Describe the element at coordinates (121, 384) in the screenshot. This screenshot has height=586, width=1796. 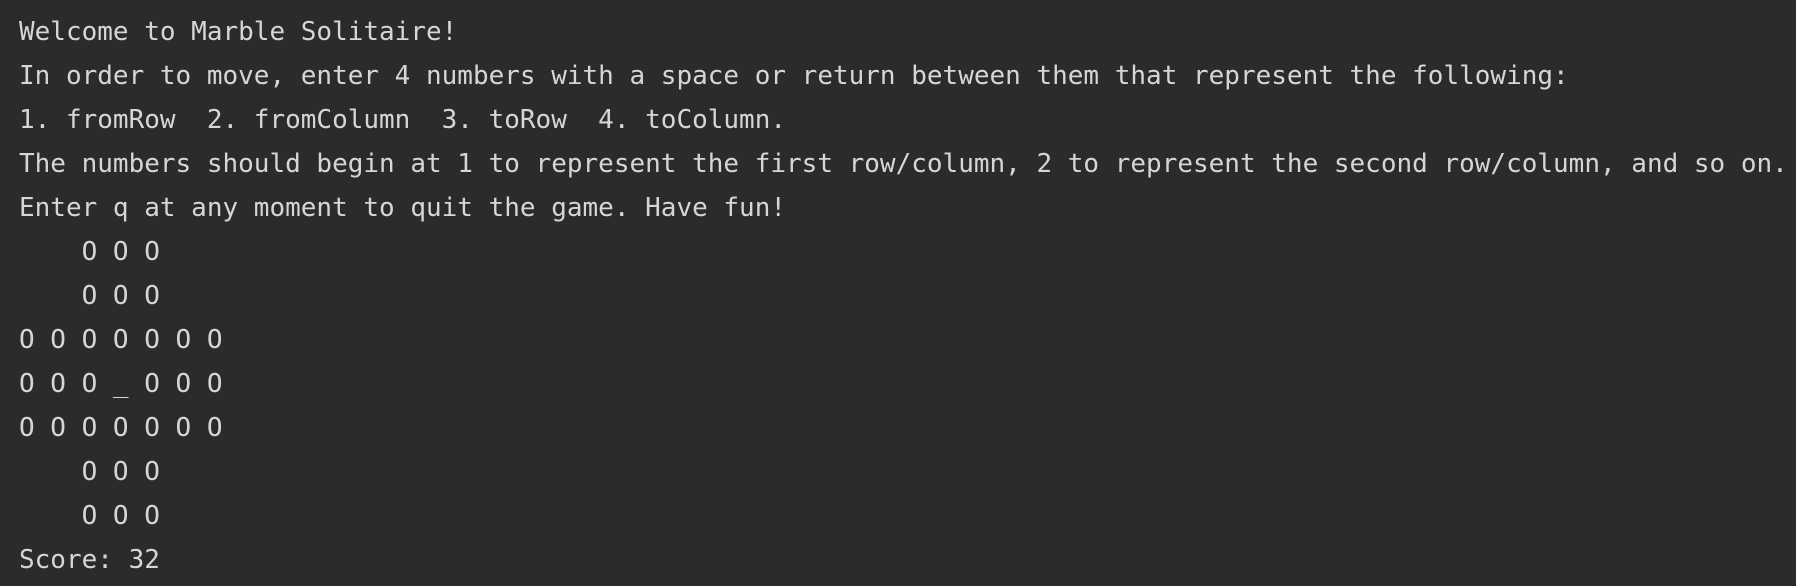
I see `board-row-4: O O O _ O O O` at that location.